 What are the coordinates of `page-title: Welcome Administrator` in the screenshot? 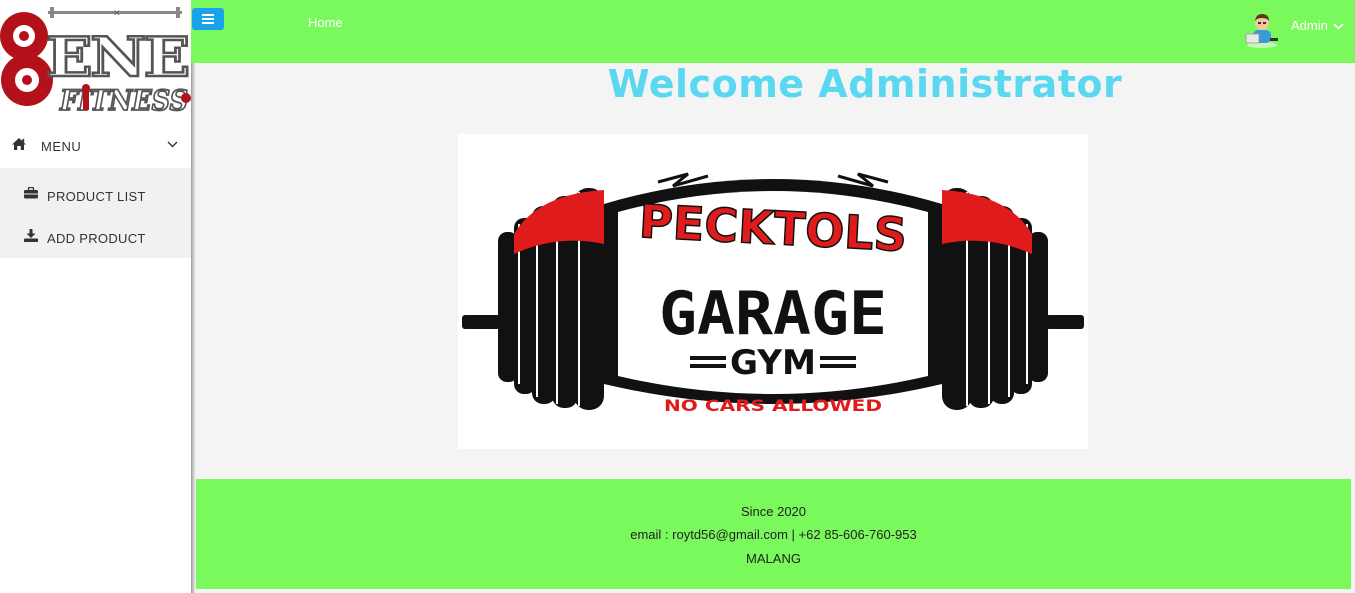 It's located at (865, 84).